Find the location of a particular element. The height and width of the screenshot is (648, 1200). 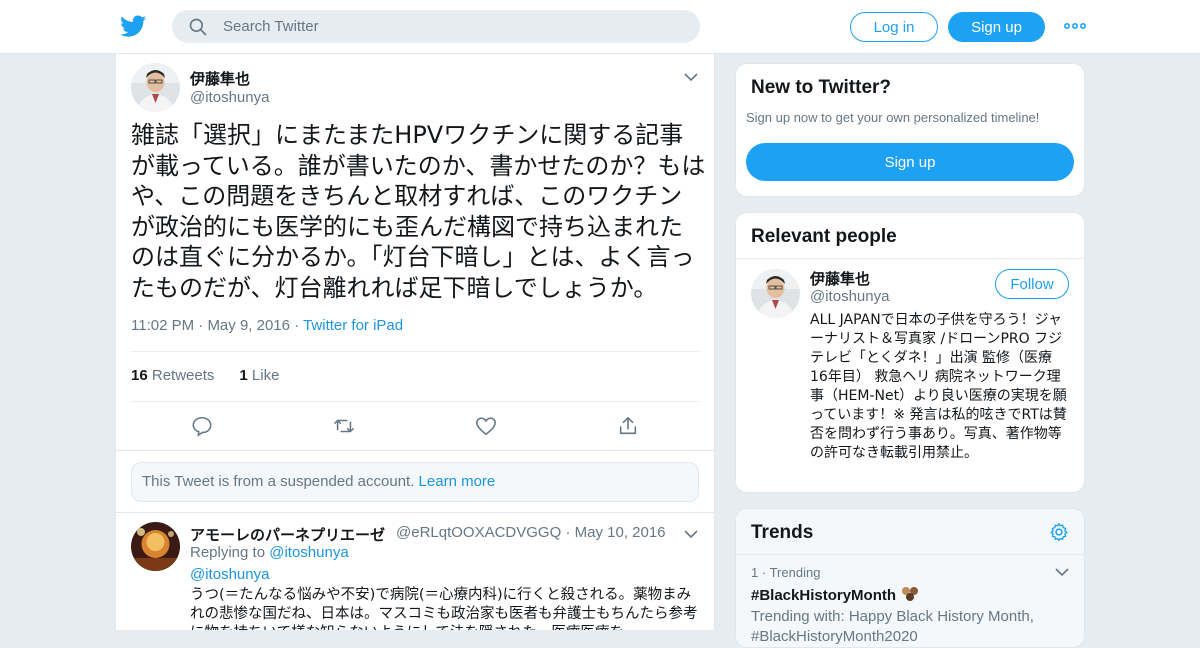

login-button: Log in is located at coordinates (894, 27).